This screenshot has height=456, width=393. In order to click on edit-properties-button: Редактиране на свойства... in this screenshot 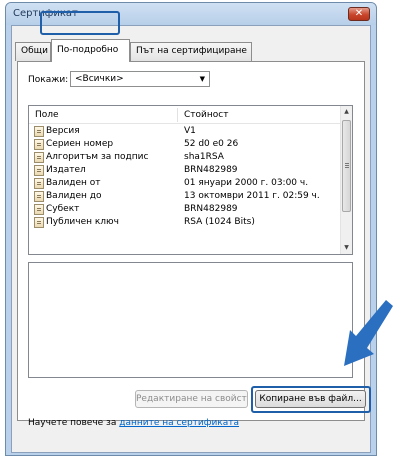, I will do `click(191, 399)`.